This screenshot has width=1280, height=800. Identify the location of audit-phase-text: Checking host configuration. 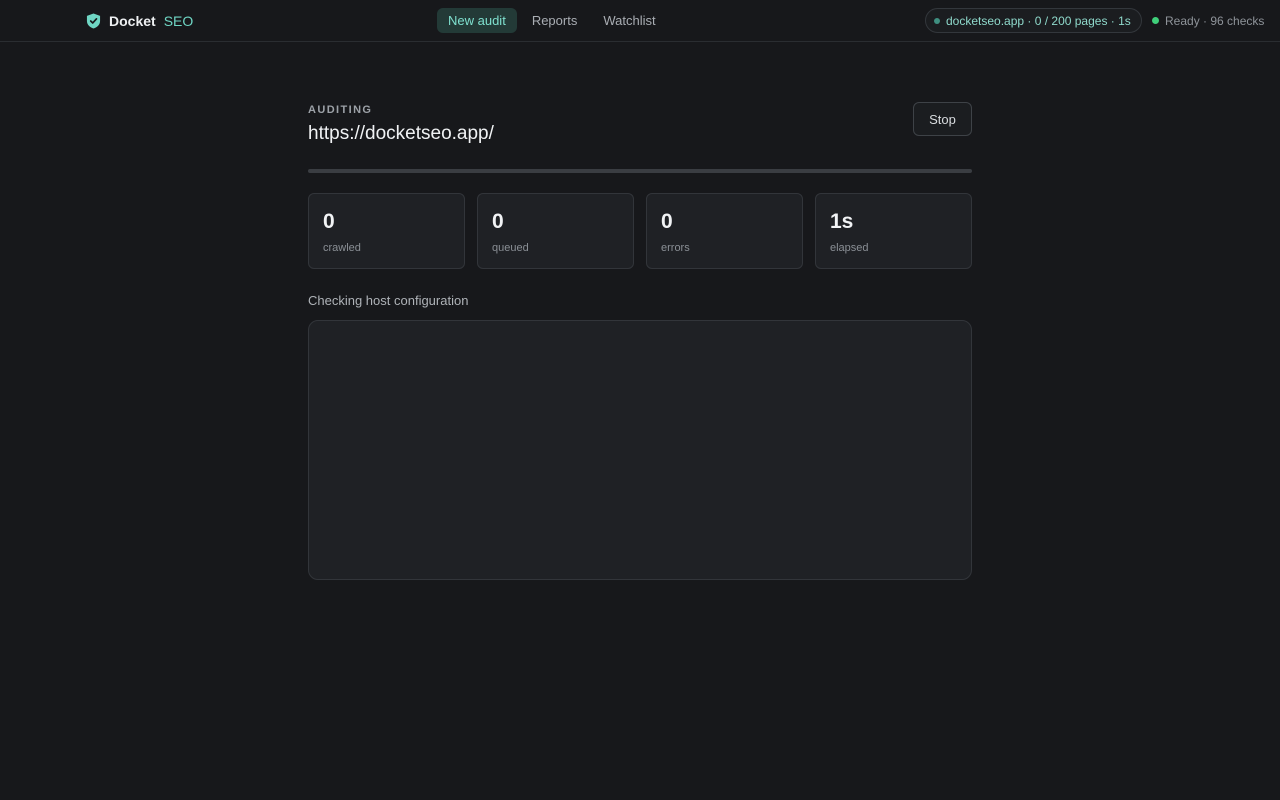
(388, 300).